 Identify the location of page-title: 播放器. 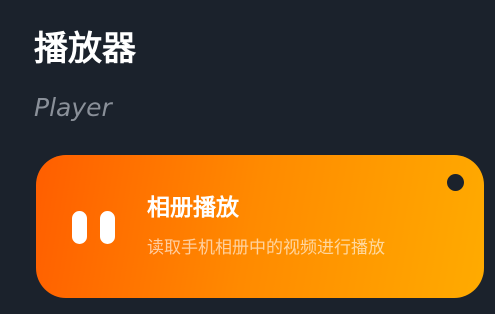
(85, 49).